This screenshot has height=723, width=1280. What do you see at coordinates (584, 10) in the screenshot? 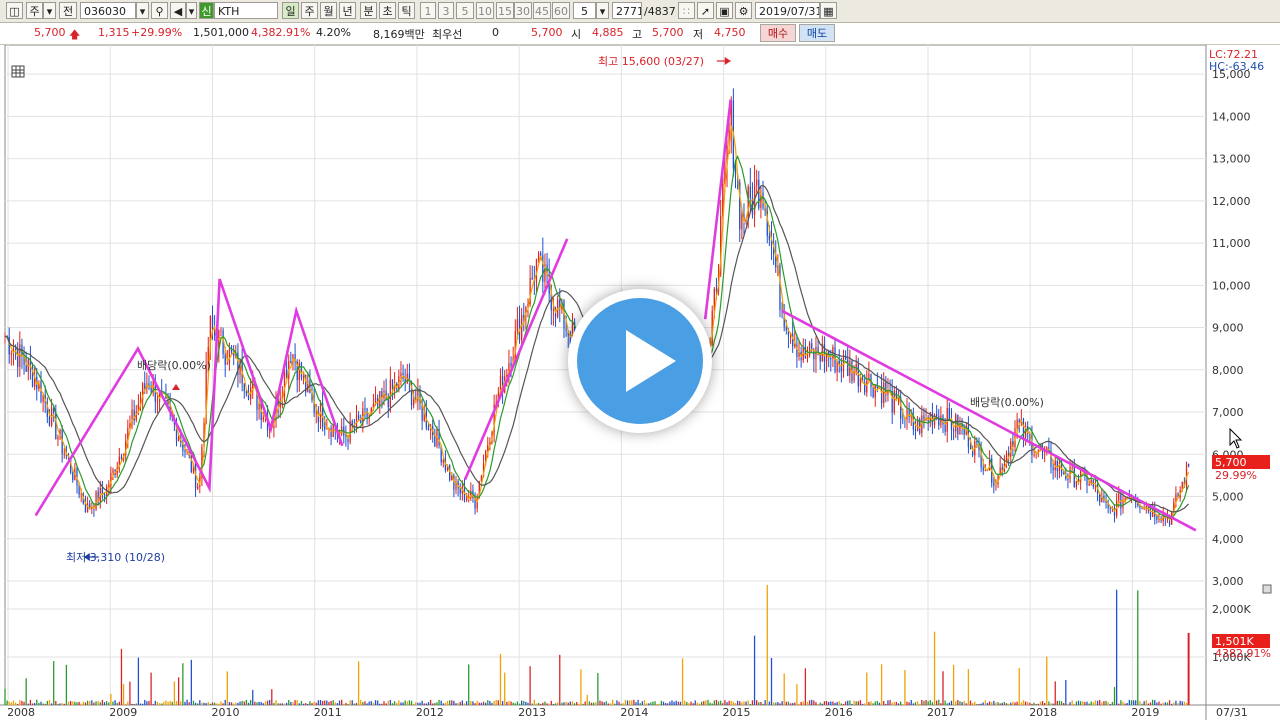
I see `interval-input: 5` at bounding box center [584, 10].